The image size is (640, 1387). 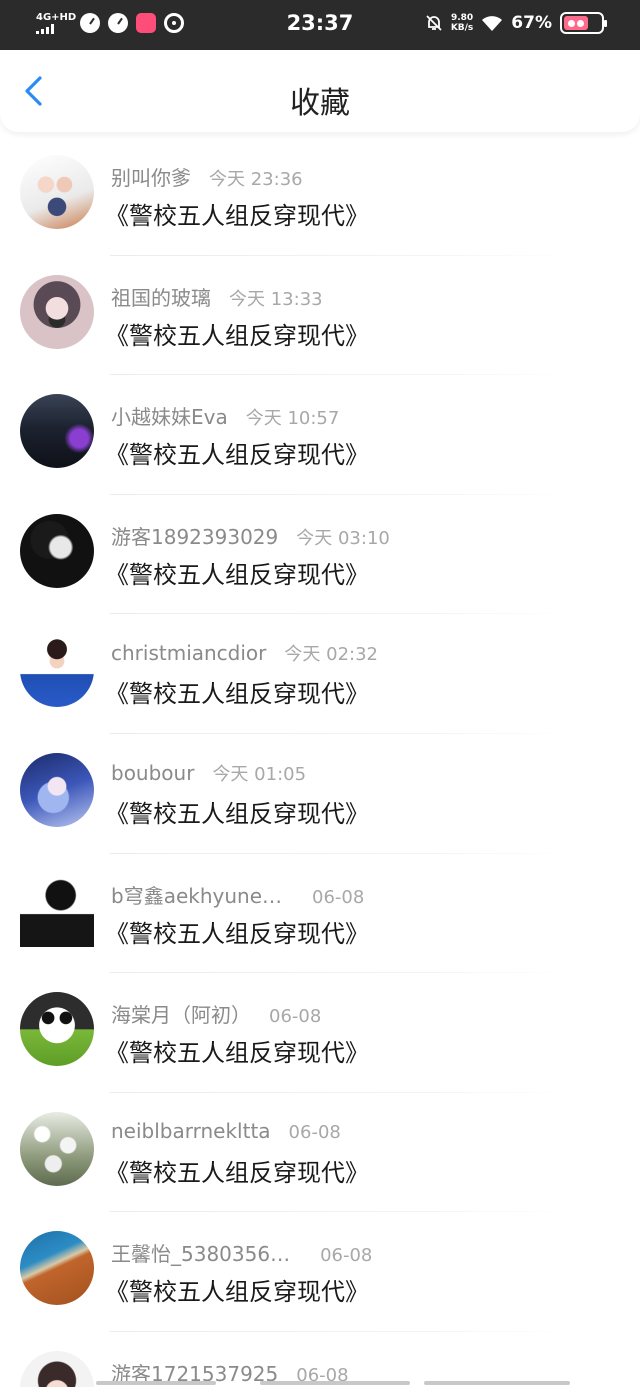 What do you see at coordinates (583, 23) in the screenshot?
I see `battery-icon` at bounding box center [583, 23].